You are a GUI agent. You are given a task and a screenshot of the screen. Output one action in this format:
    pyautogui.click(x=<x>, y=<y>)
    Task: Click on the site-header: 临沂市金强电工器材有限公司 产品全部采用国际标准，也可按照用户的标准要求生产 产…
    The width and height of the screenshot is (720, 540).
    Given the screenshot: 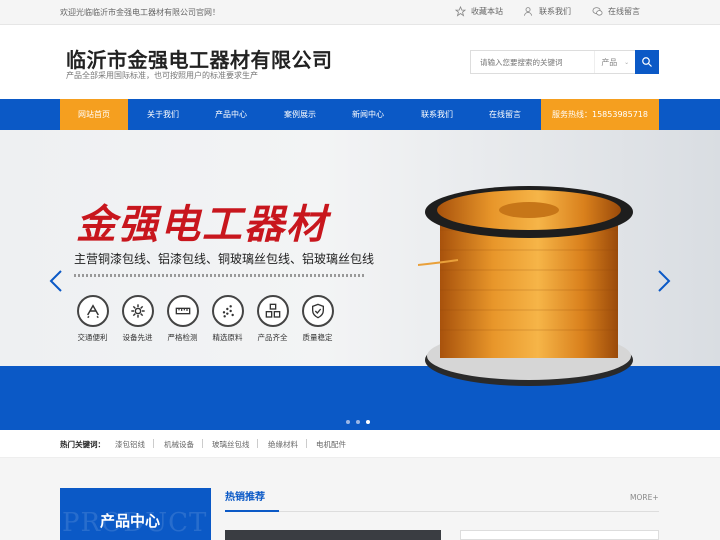 What is the action you would take?
    pyautogui.click(x=360, y=62)
    